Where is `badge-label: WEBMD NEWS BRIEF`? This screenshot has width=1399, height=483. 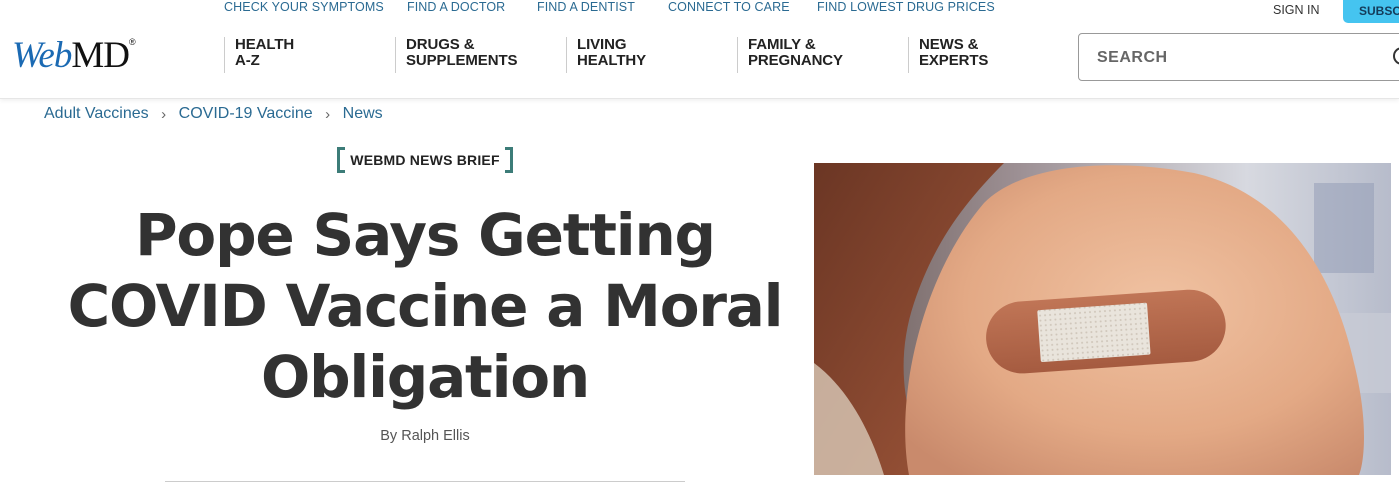
badge-label: WEBMD NEWS BRIEF is located at coordinates (425, 160).